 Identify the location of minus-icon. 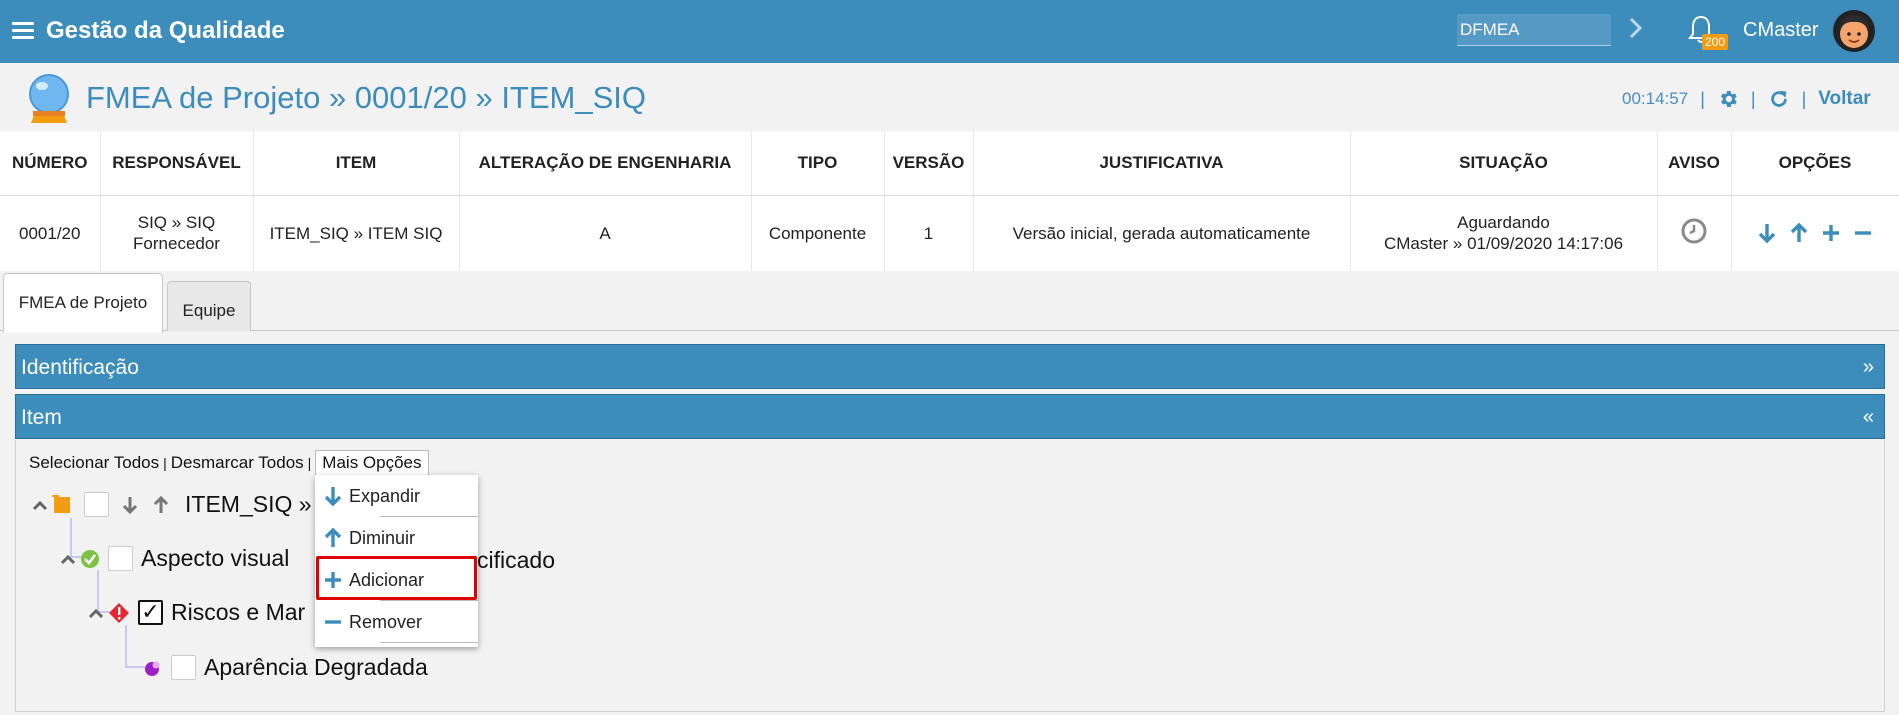
(333, 622).